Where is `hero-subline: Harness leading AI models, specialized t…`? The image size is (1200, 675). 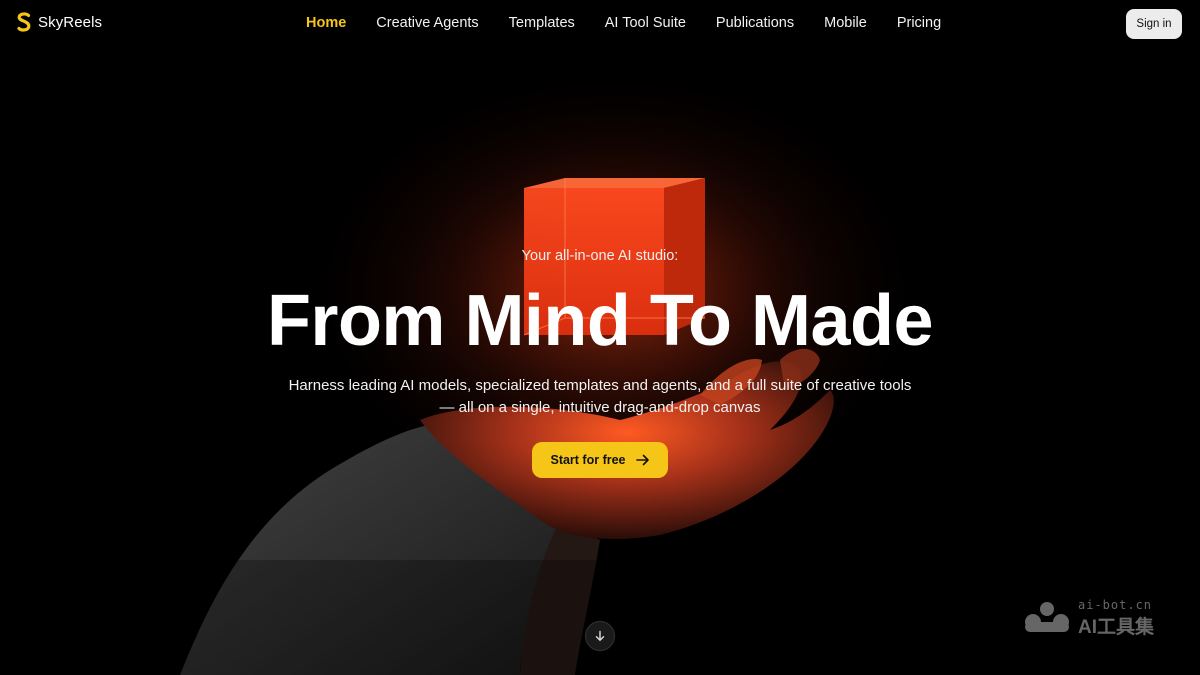 hero-subline: Harness leading AI models, specialized t… is located at coordinates (600, 397).